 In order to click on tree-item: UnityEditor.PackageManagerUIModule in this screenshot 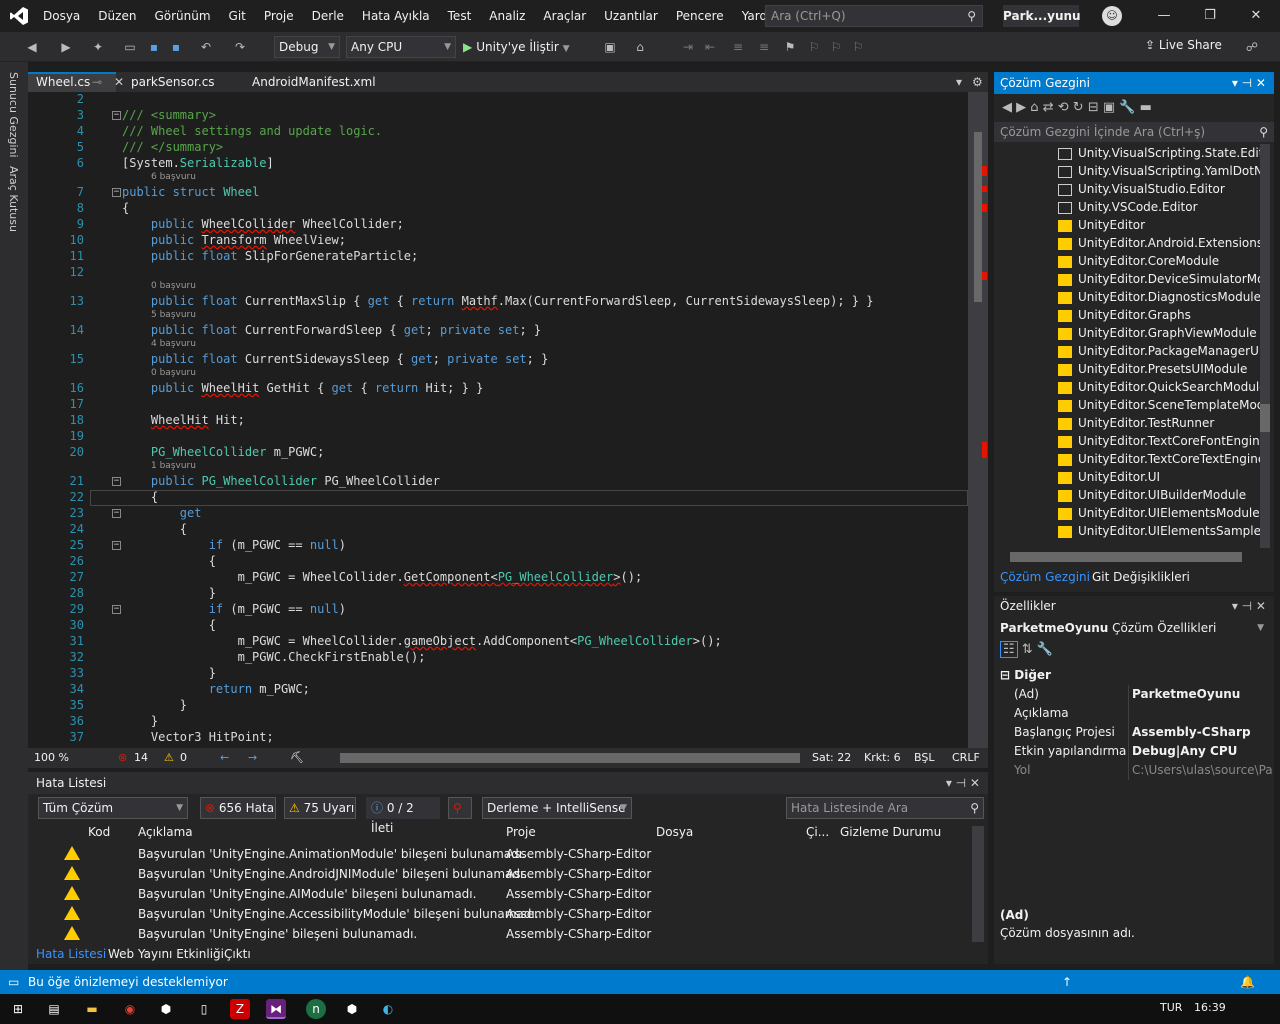, I will do `click(1159, 351)`.